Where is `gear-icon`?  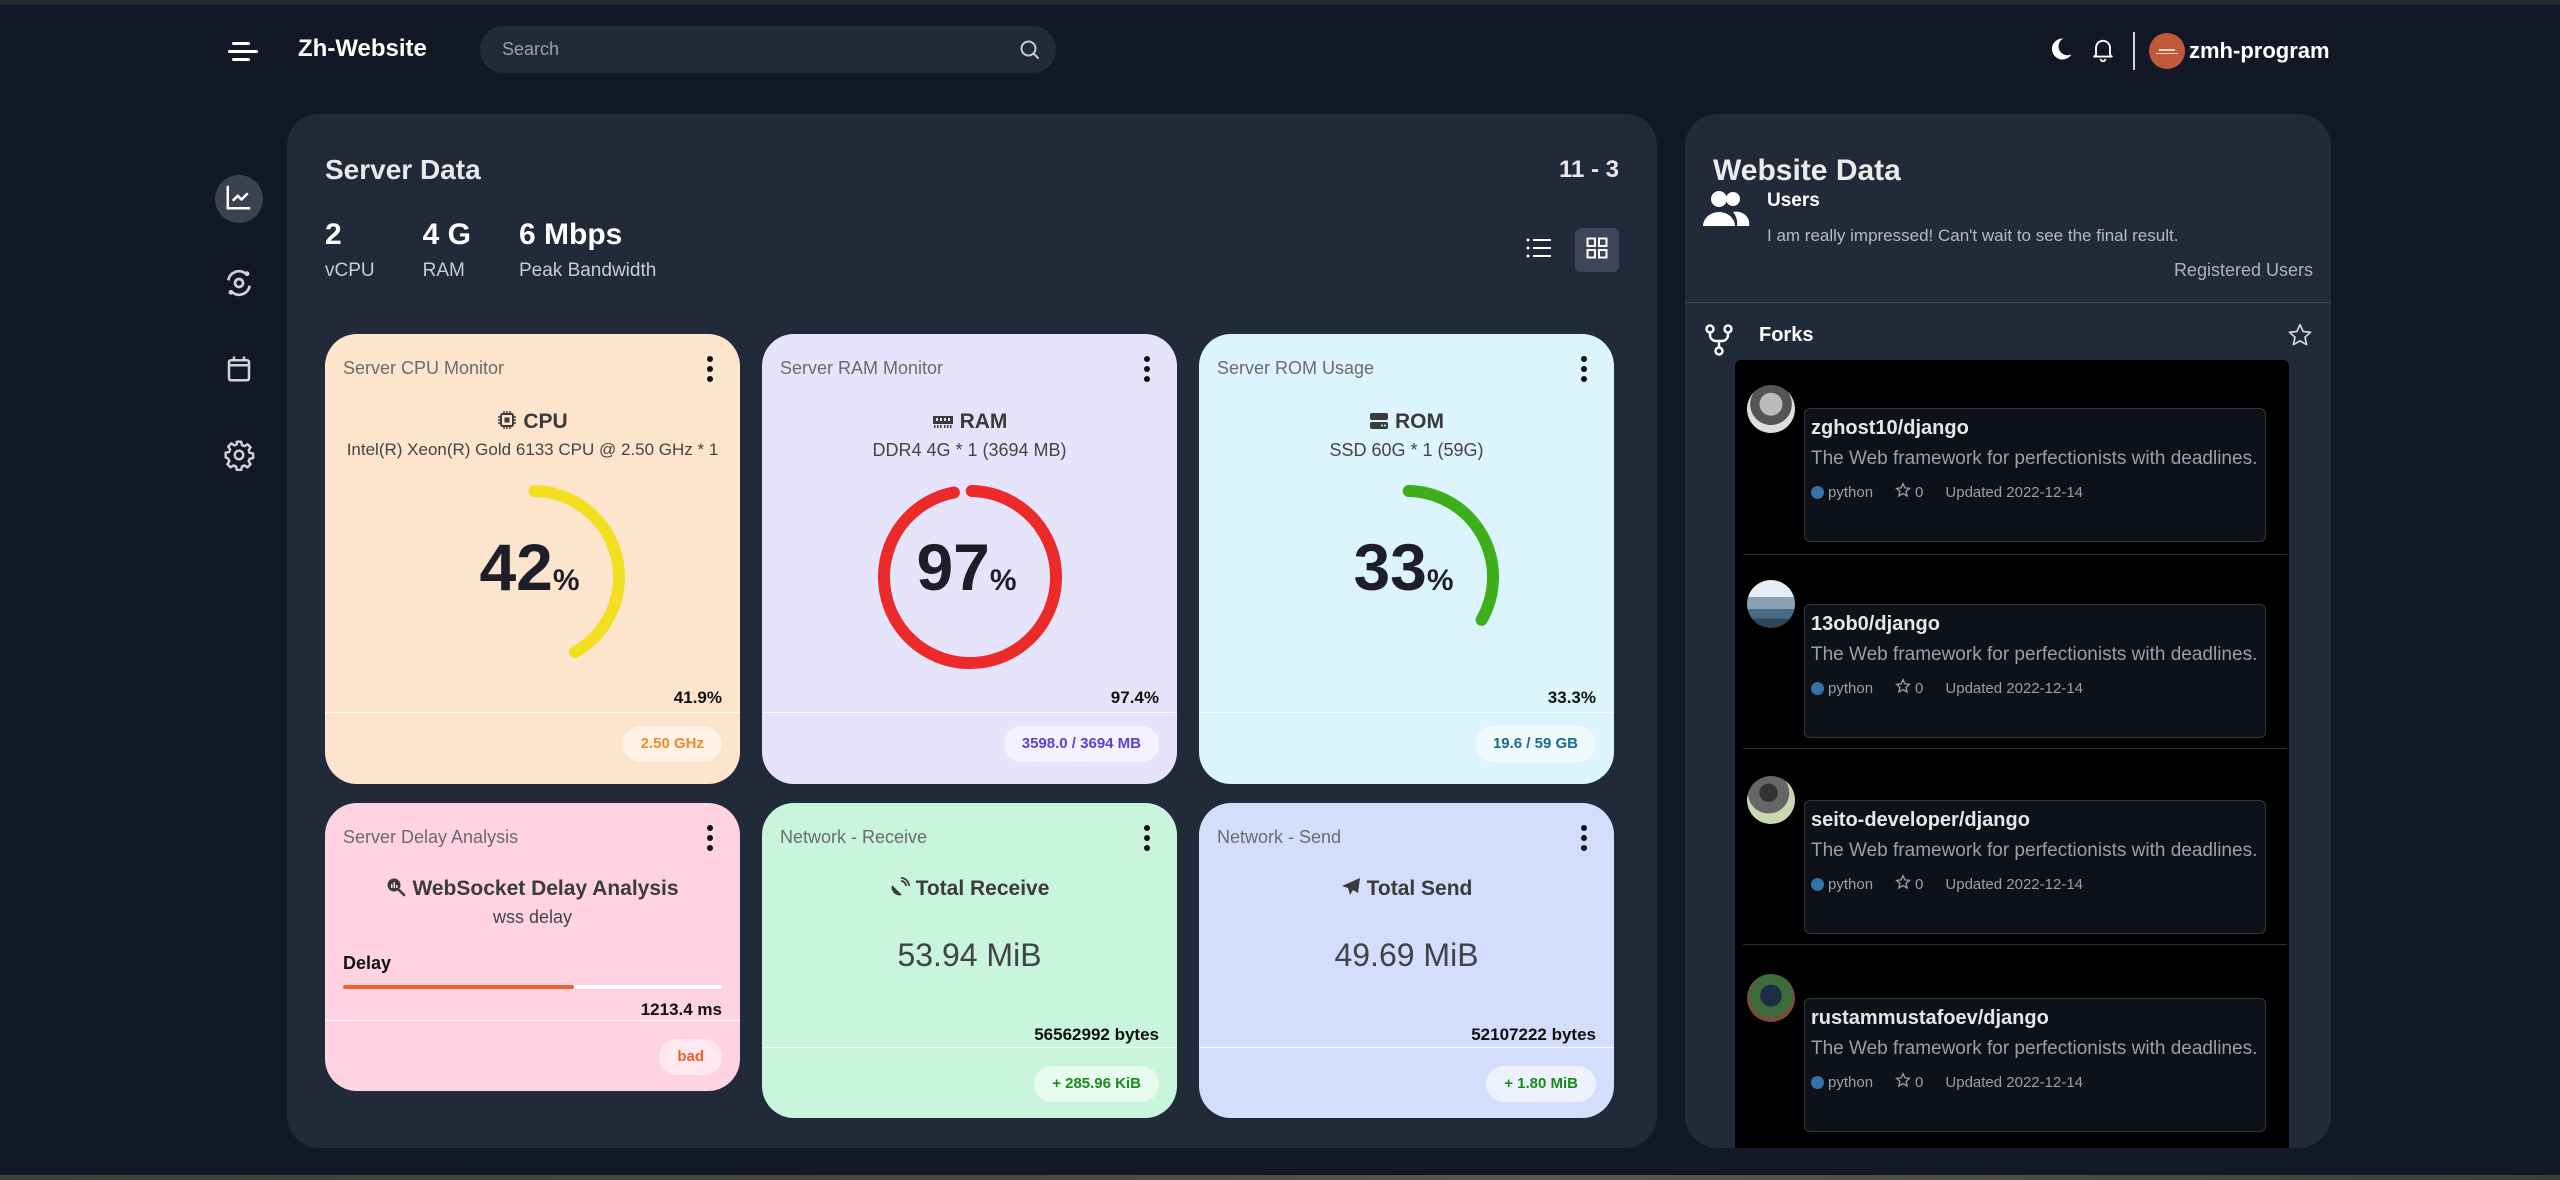 gear-icon is located at coordinates (239, 457).